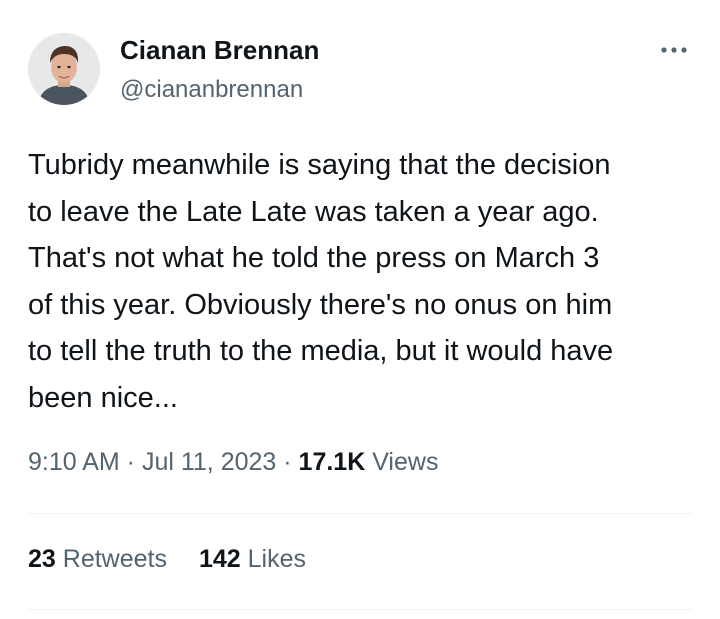 The image size is (720, 619). I want to click on retweets-label: Retweets, so click(111, 559).